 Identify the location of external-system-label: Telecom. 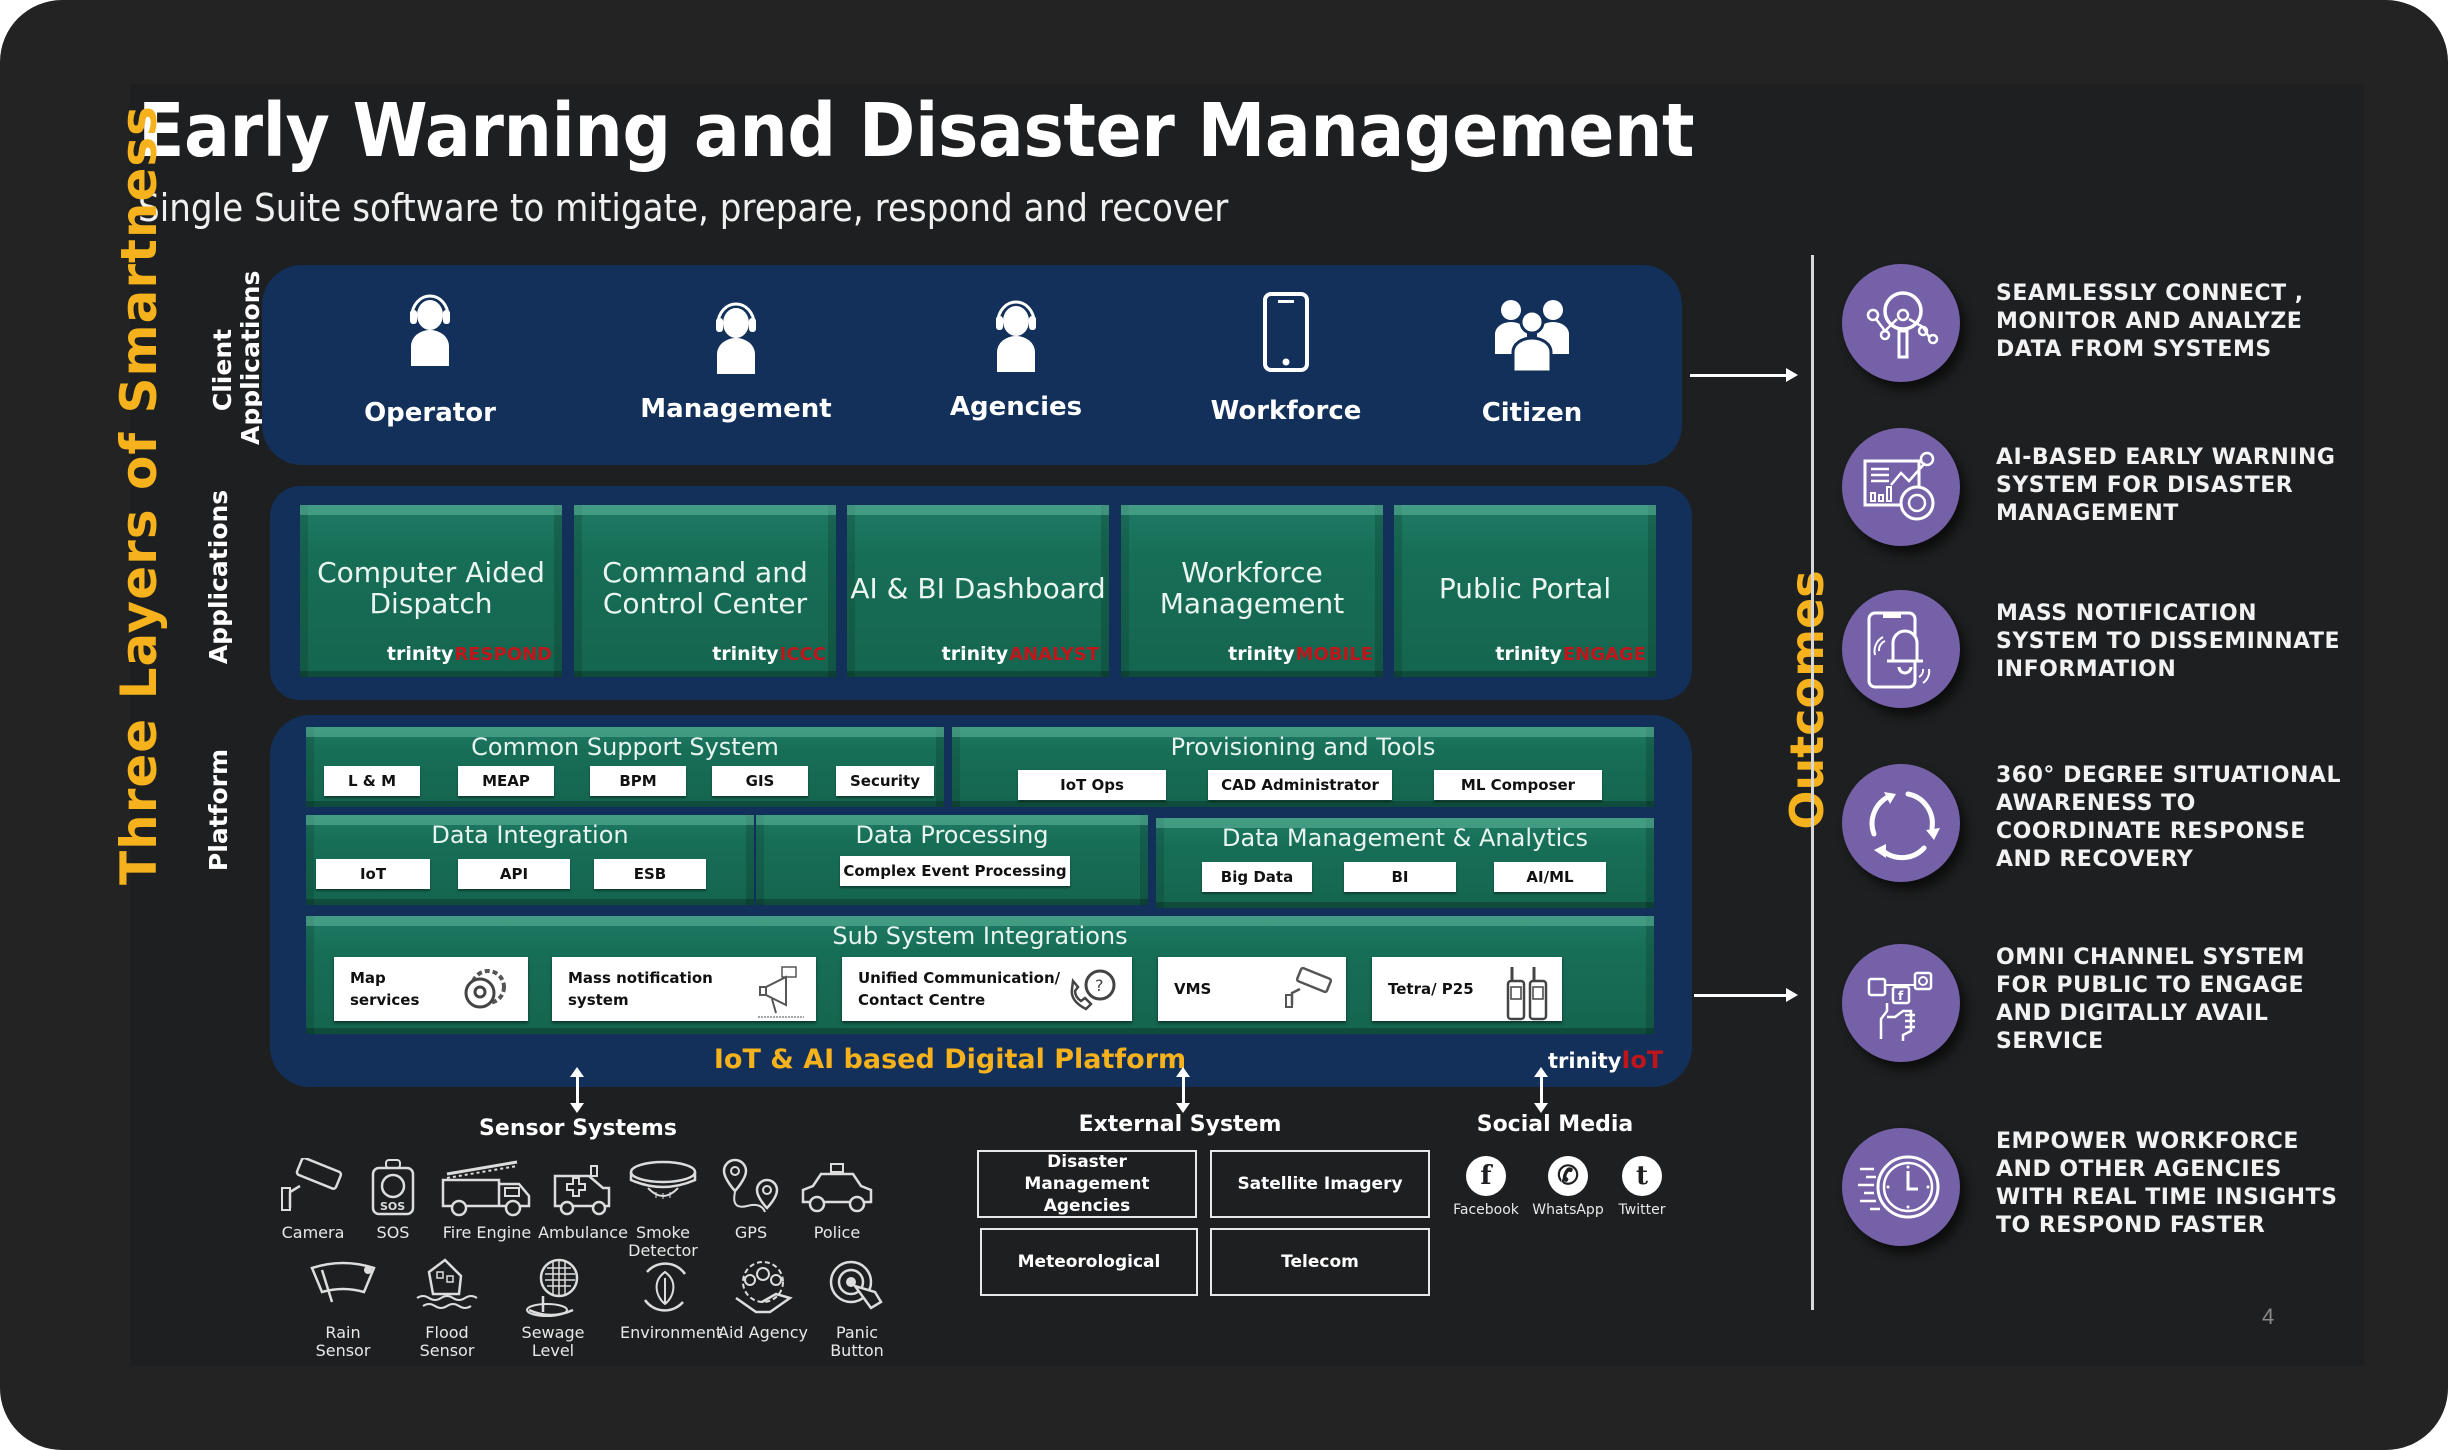
(1320, 1262).